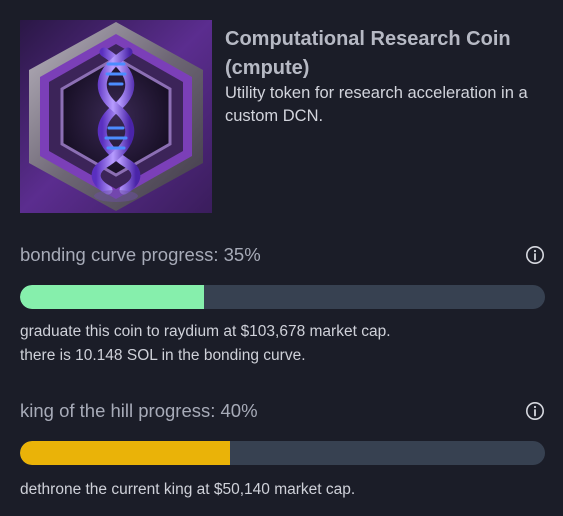  Describe the element at coordinates (116, 116) in the screenshot. I see `dna-helix-hexagon-icon` at that location.